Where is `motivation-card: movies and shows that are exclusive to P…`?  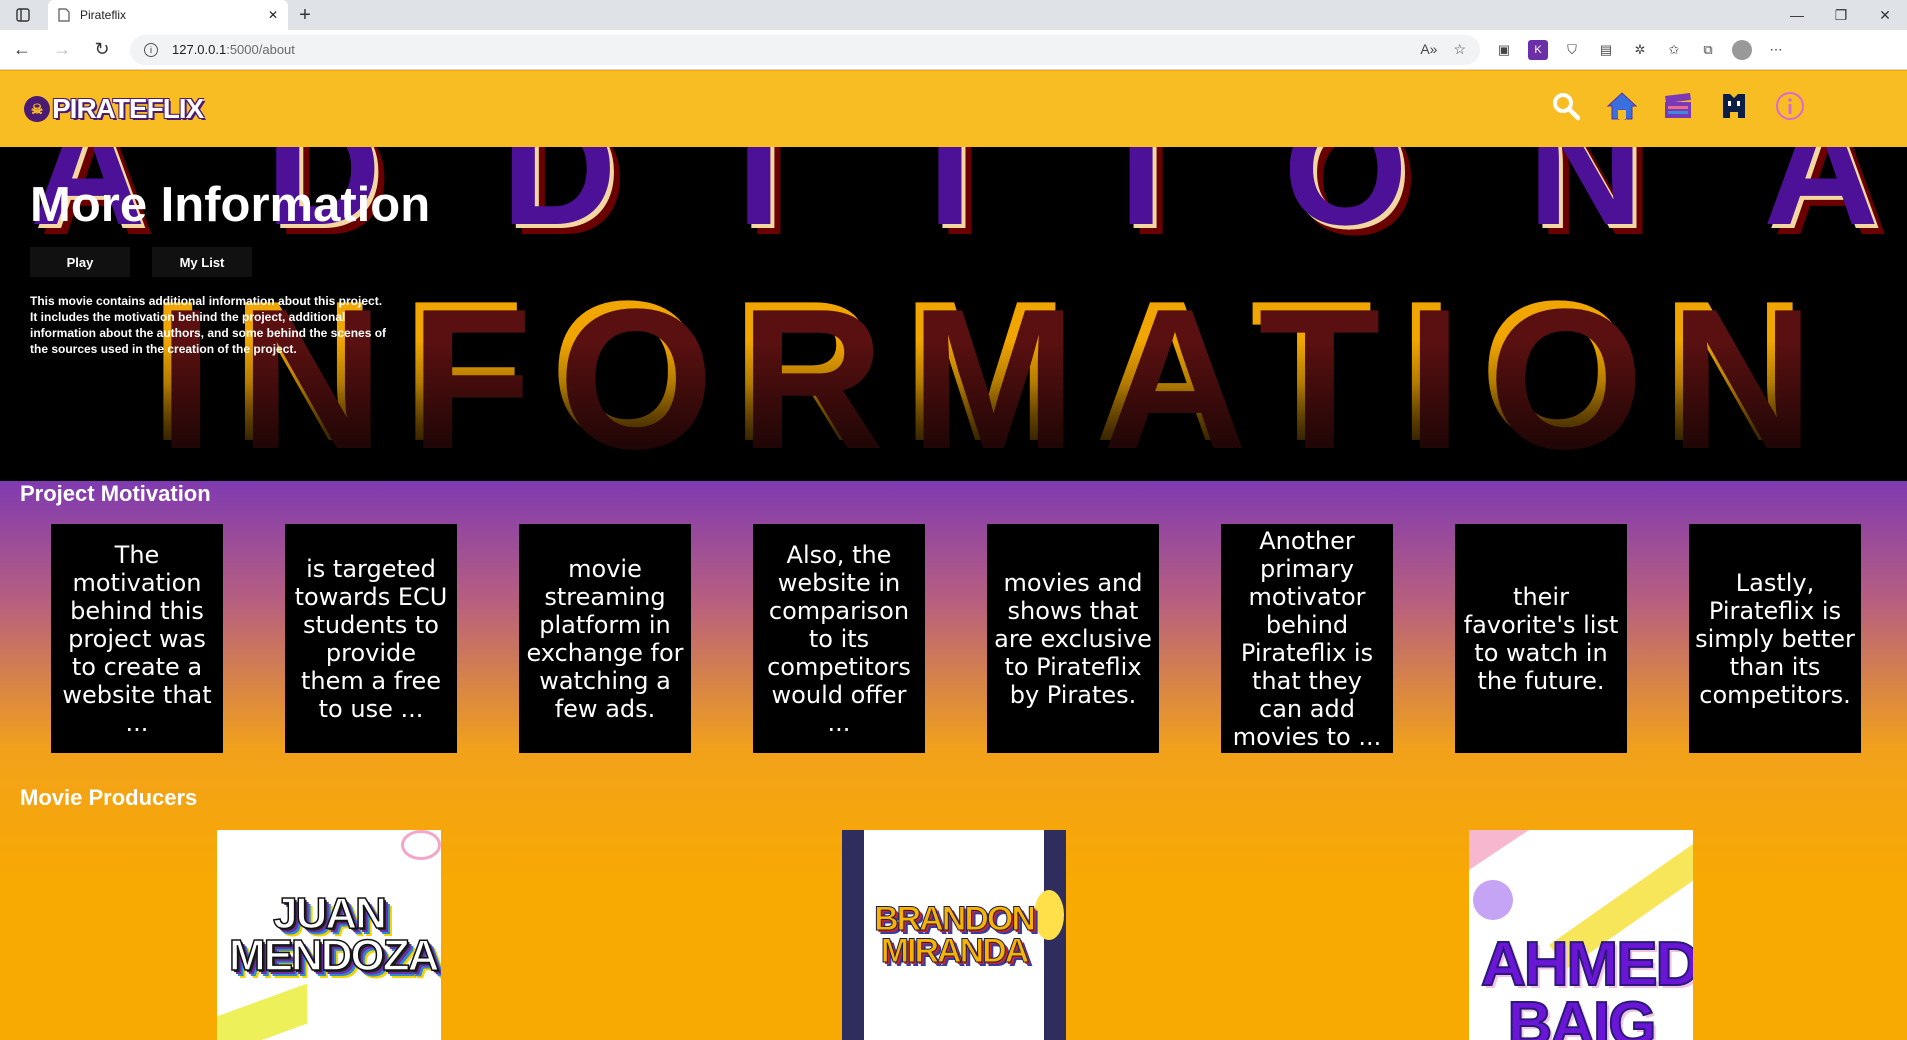
motivation-card: movies and shows that are exclusive to P… is located at coordinates (1073, 638).